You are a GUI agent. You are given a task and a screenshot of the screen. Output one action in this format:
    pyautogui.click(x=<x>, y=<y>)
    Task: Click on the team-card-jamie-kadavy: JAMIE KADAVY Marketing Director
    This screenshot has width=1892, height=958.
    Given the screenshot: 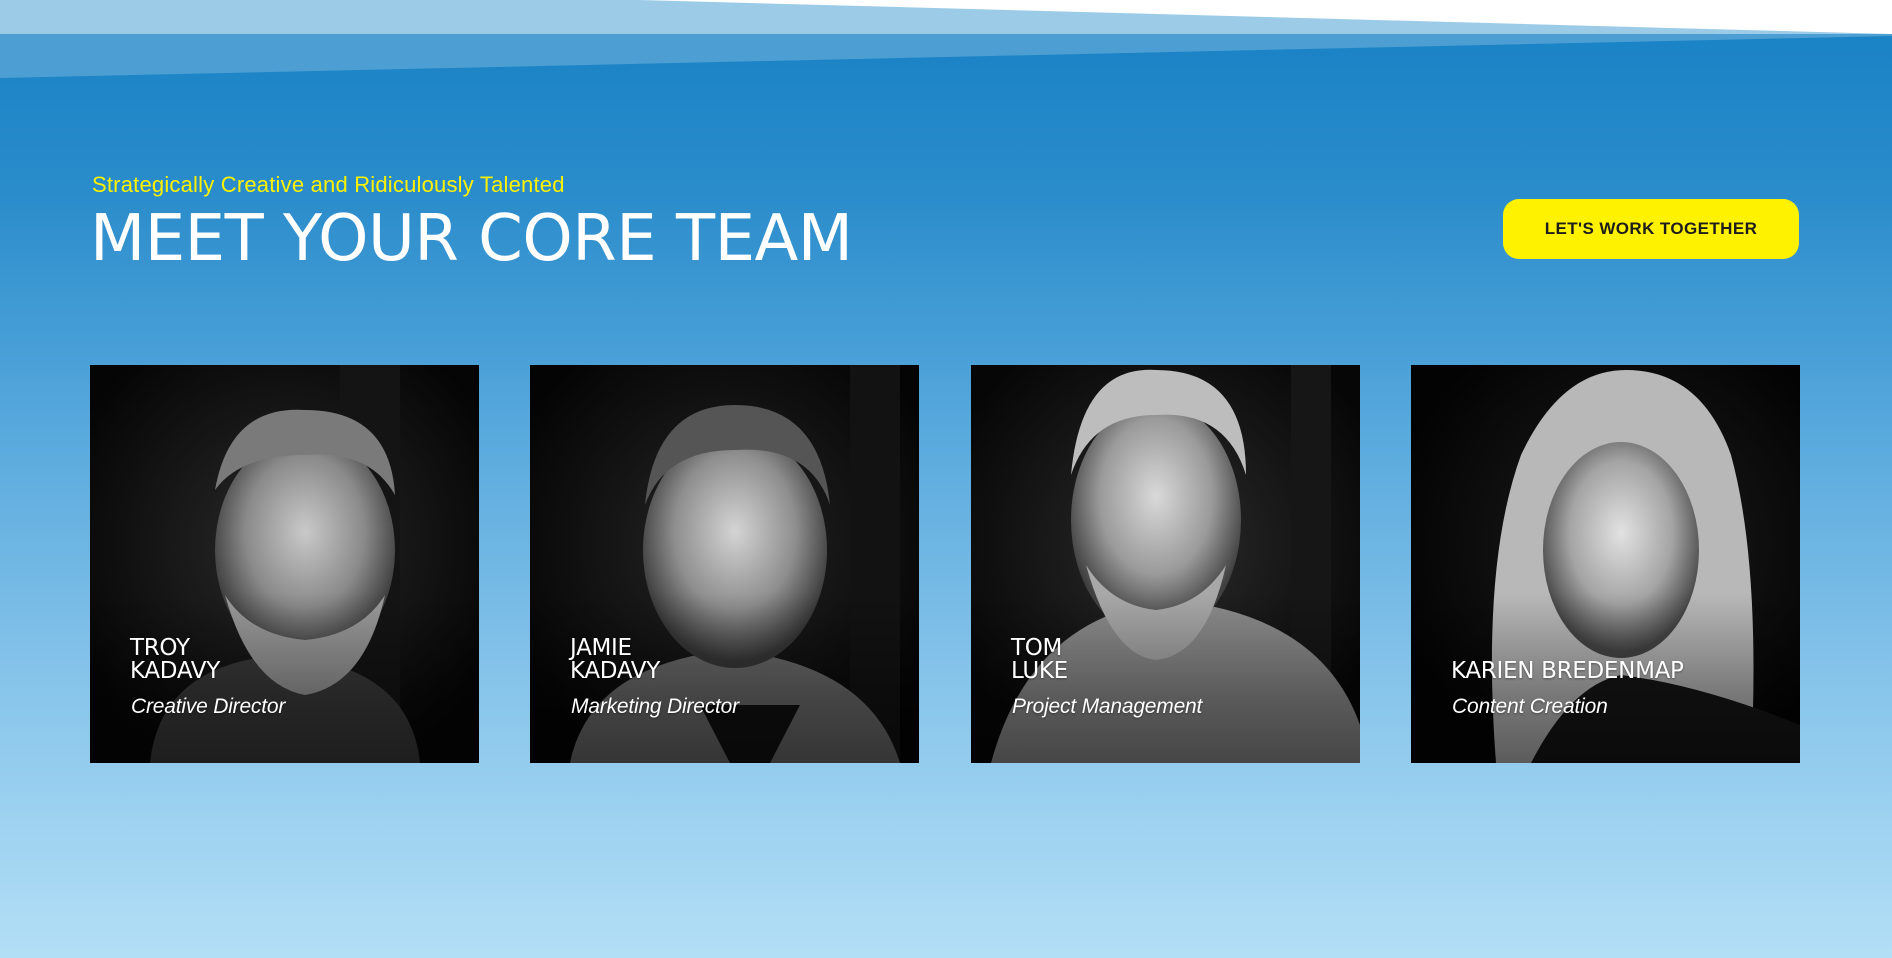 What is the action you would take?
    pyautogui.click(x=724, y=564)
    